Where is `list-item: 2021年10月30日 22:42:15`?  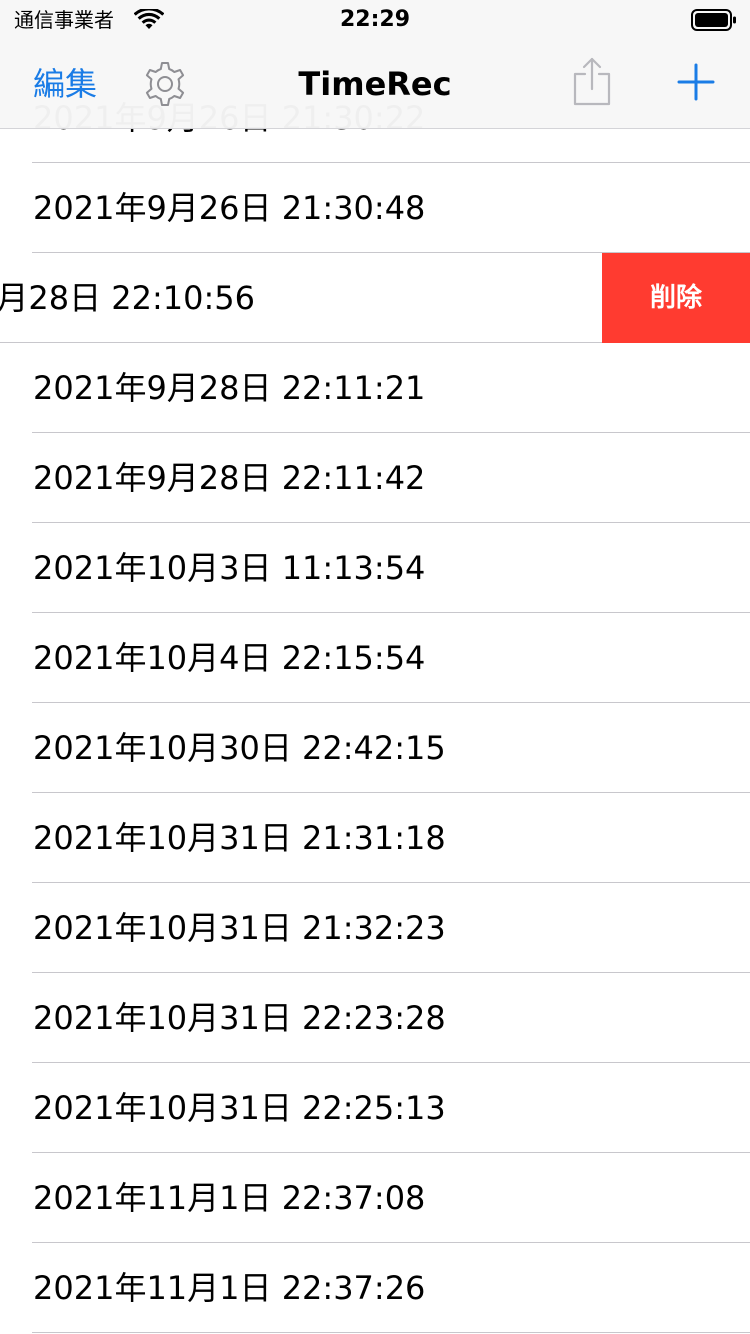
list-item: 2021年10月30日 22:42:15 is located at coordinates (375, 748).